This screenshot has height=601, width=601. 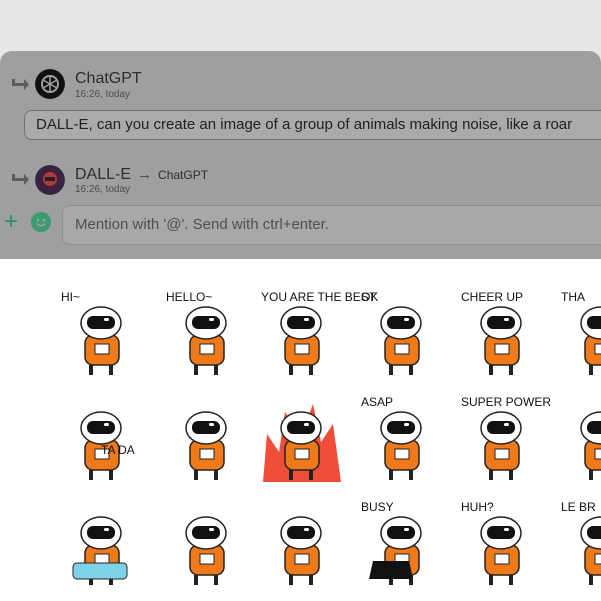 I want to click on sticker-caption: TA DA, so click(x=118, y=450).